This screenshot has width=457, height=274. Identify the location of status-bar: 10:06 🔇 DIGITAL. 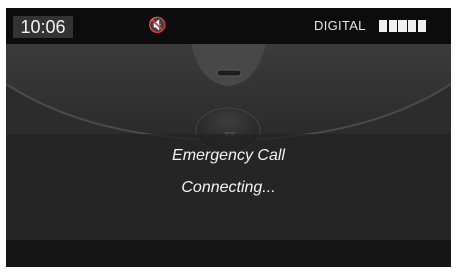
(228, 26).